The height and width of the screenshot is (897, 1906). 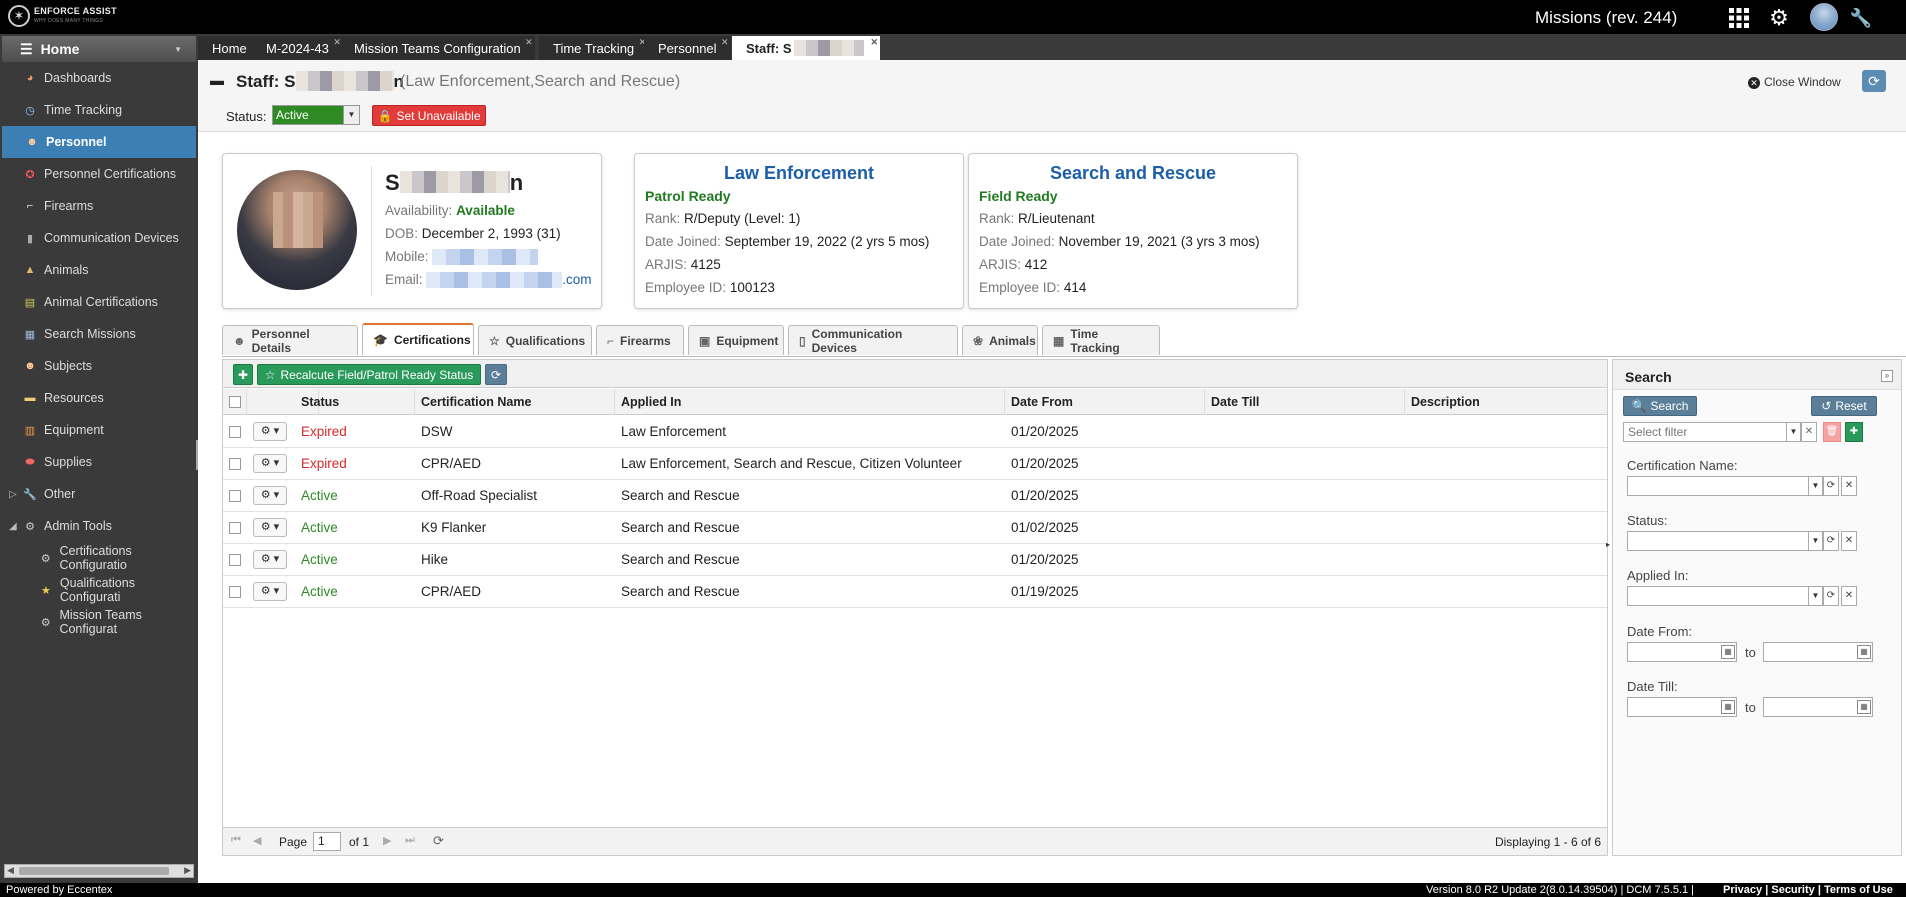 What do you see at coordinates (1818, 652) in the screenshot?
I see `date-from-end-input: ▦` at bounding box center [1818, 652].